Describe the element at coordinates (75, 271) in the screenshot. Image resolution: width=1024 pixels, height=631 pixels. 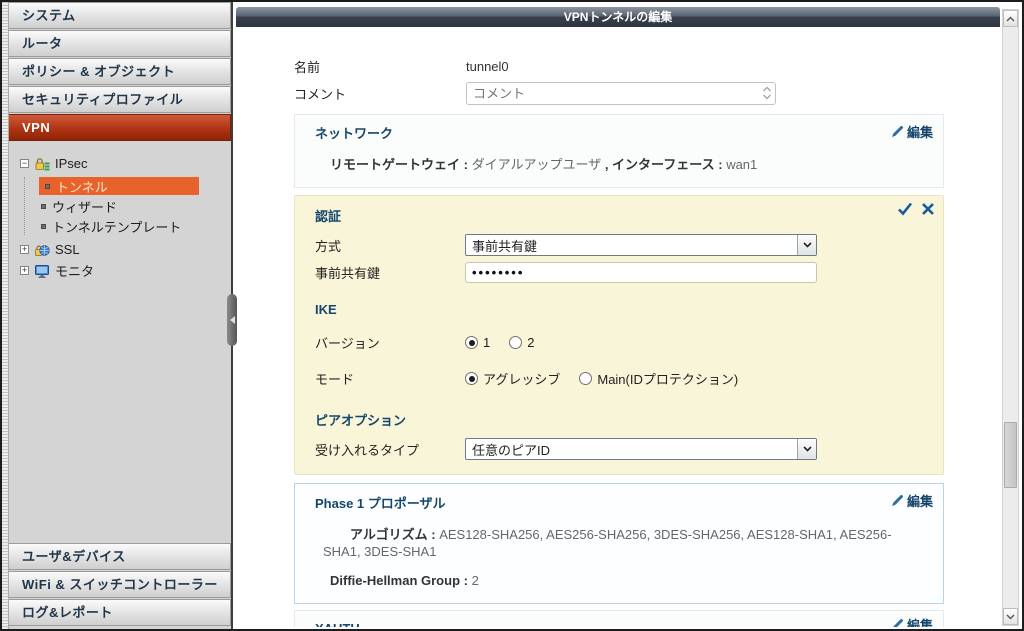
I see `tree-label-monitor: モニタ` at that location.